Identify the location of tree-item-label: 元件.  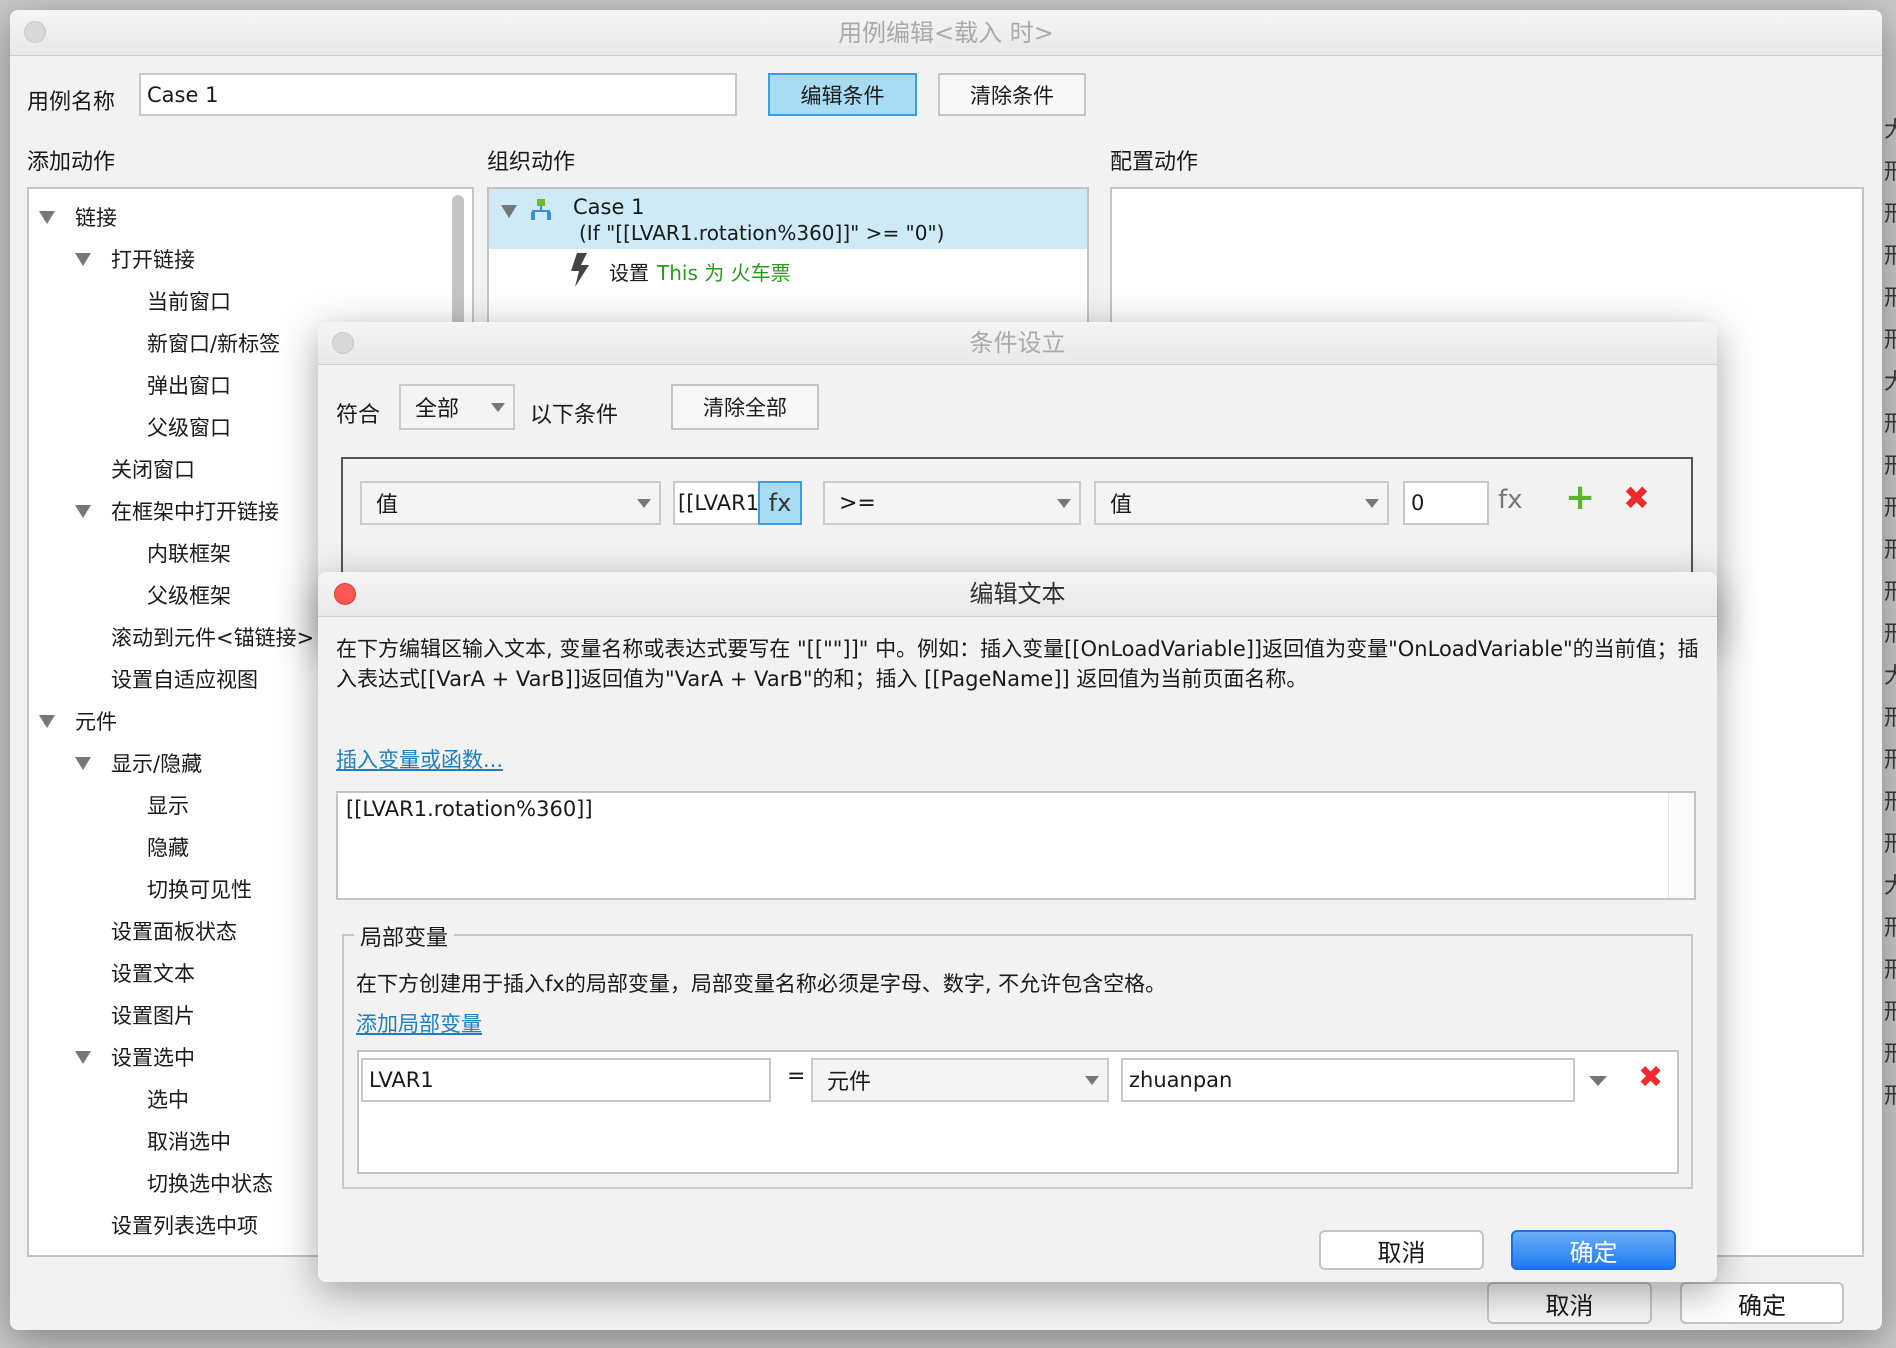
(96, 722).